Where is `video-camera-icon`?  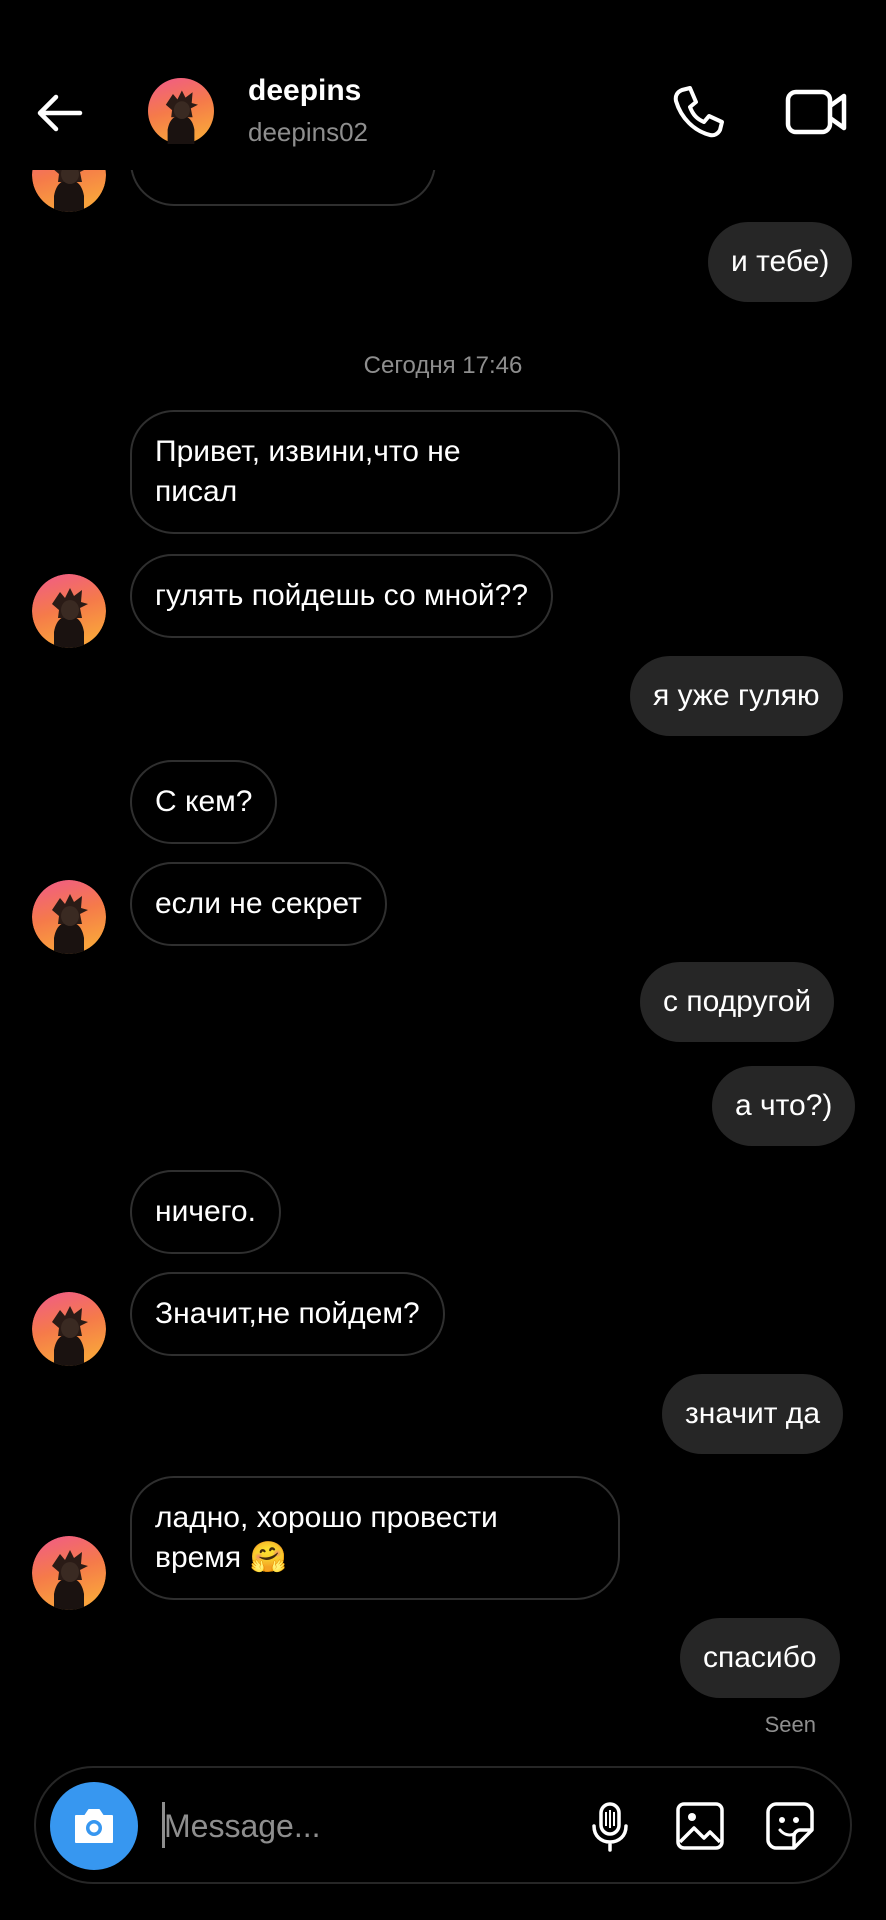 video-camera-icon is located at coordinates (816, 112).